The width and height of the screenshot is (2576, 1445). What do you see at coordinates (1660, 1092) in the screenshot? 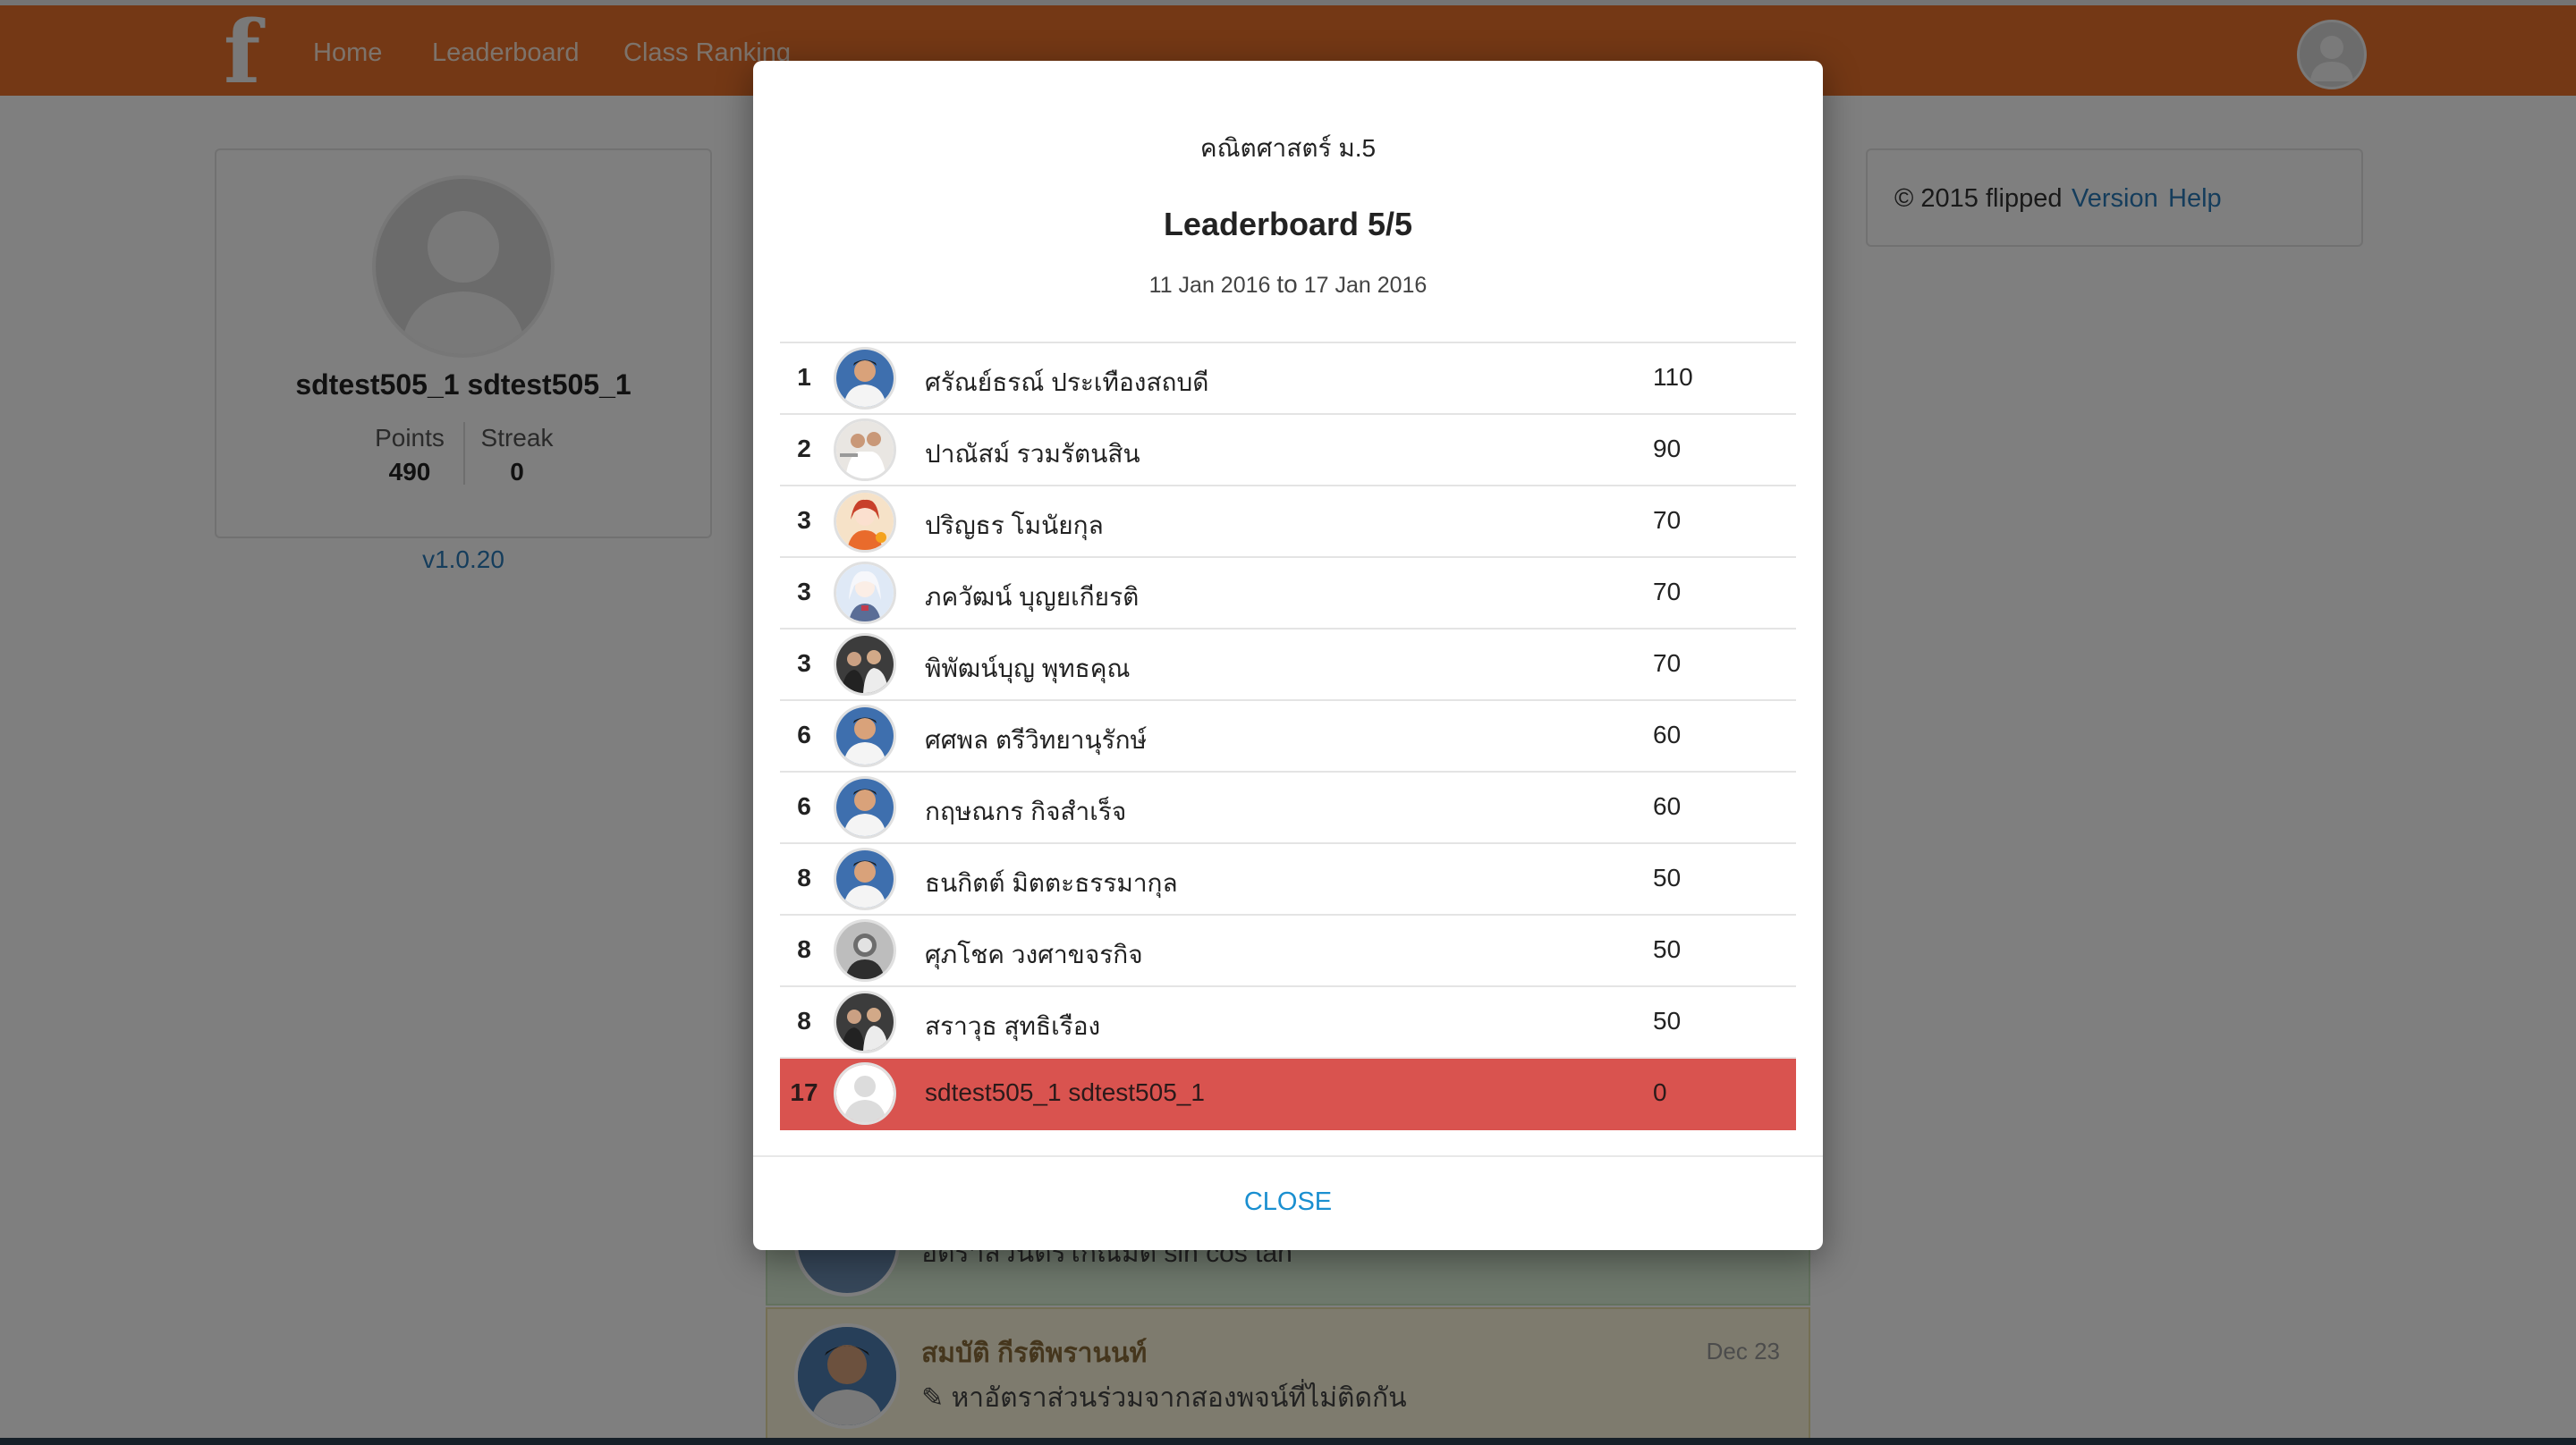
I see `points: 0` at bounding box center [1660, 1092].